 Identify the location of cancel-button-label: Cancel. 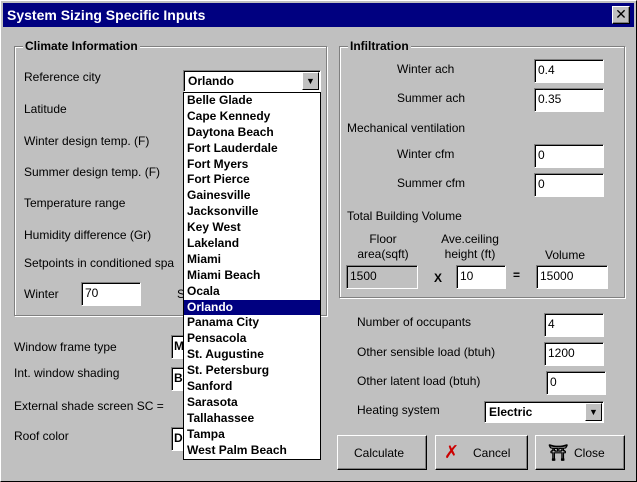
(492, 453).